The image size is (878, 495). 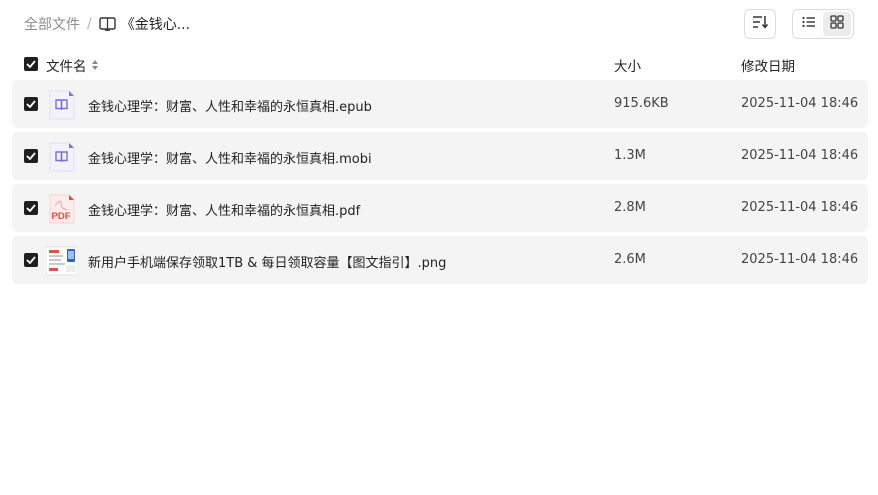 What do you see at coordinates (630, 207) in the screenshot?
I see `file-size: 2.8M` at bounding box center [630, 207].